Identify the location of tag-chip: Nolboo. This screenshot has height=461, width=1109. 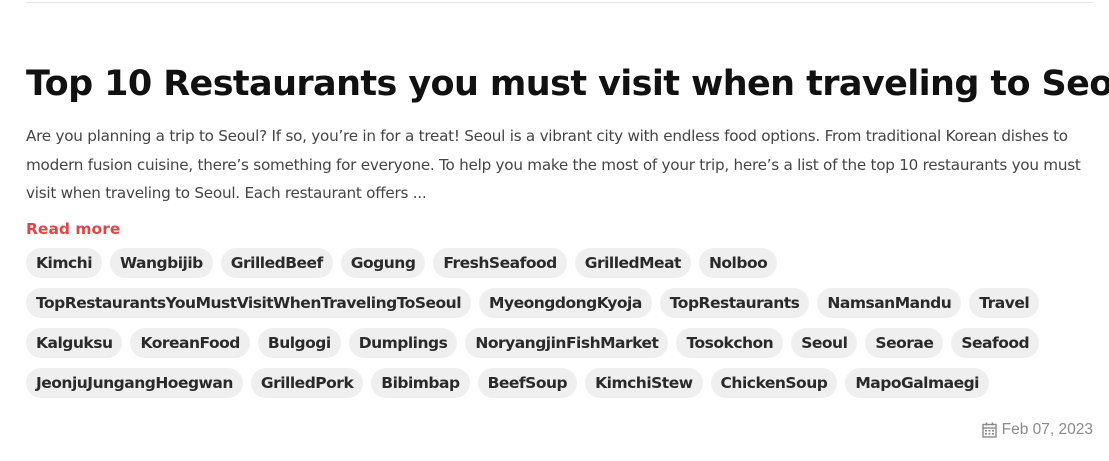
(738, 262).